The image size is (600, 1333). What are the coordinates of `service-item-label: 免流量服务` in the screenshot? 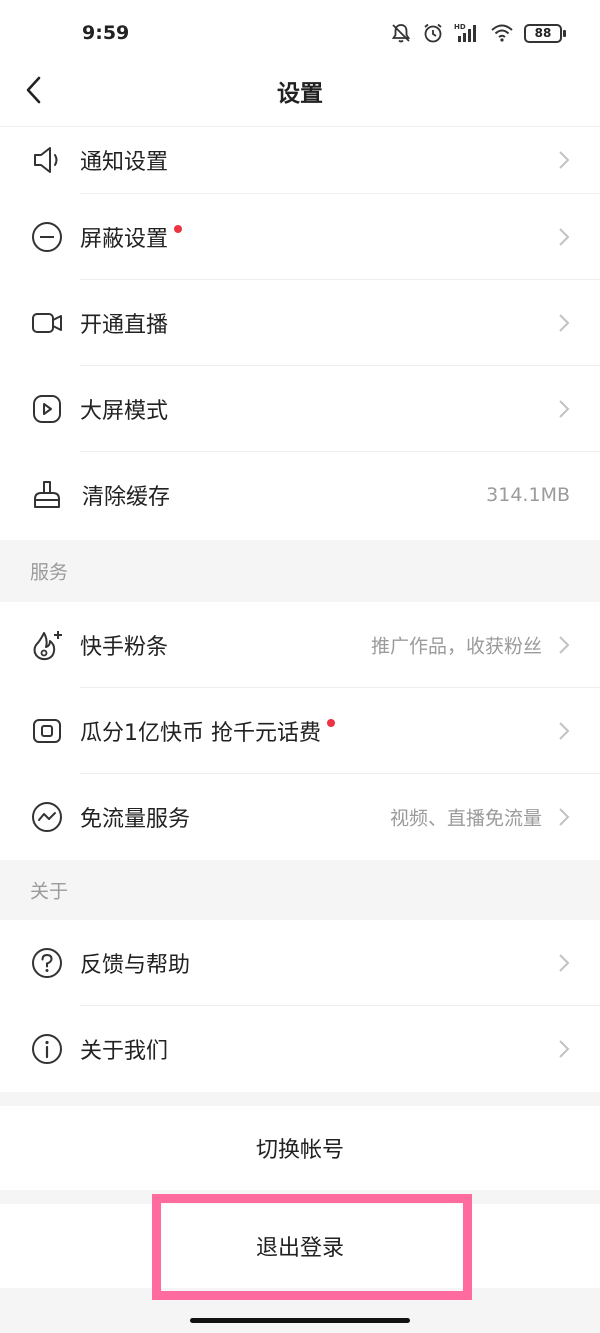 It's located at (135, 819).